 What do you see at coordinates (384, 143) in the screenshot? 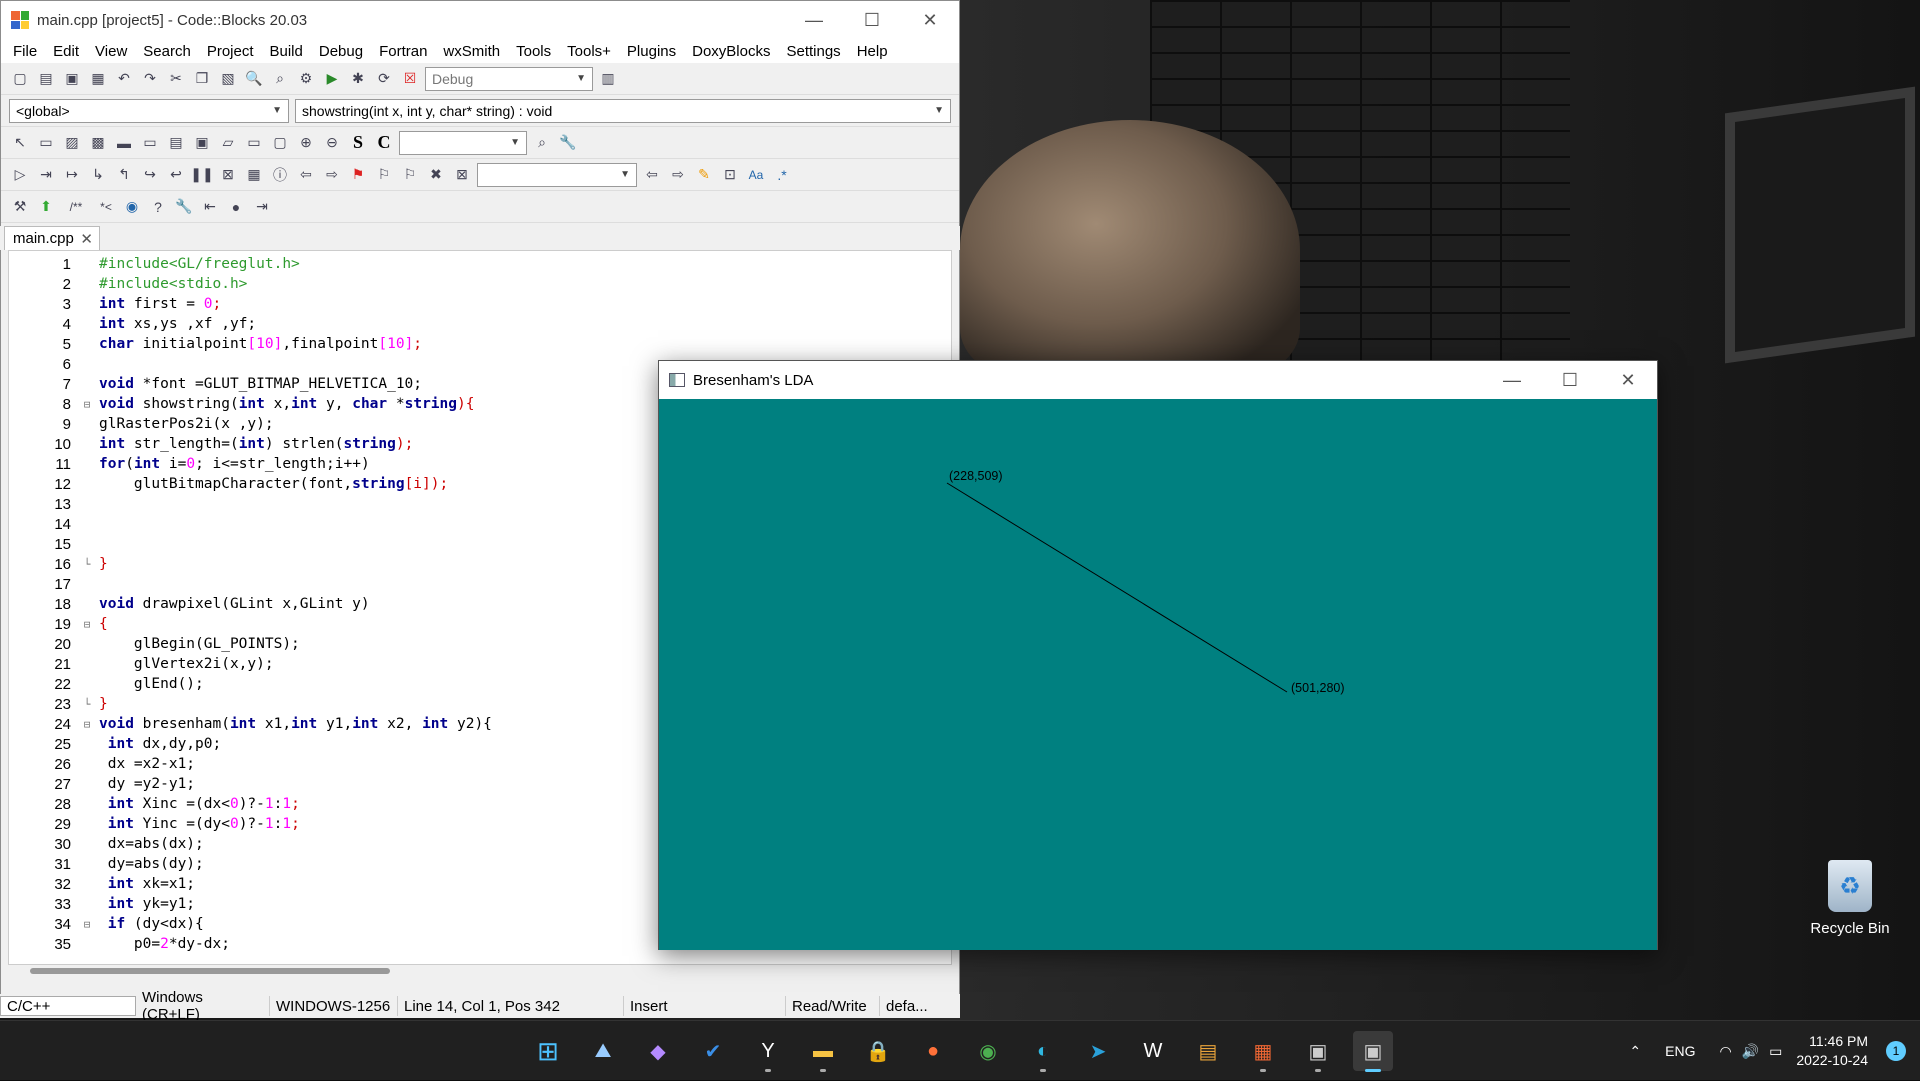
I see `c-icon: C` at bounding box center [384, 143].